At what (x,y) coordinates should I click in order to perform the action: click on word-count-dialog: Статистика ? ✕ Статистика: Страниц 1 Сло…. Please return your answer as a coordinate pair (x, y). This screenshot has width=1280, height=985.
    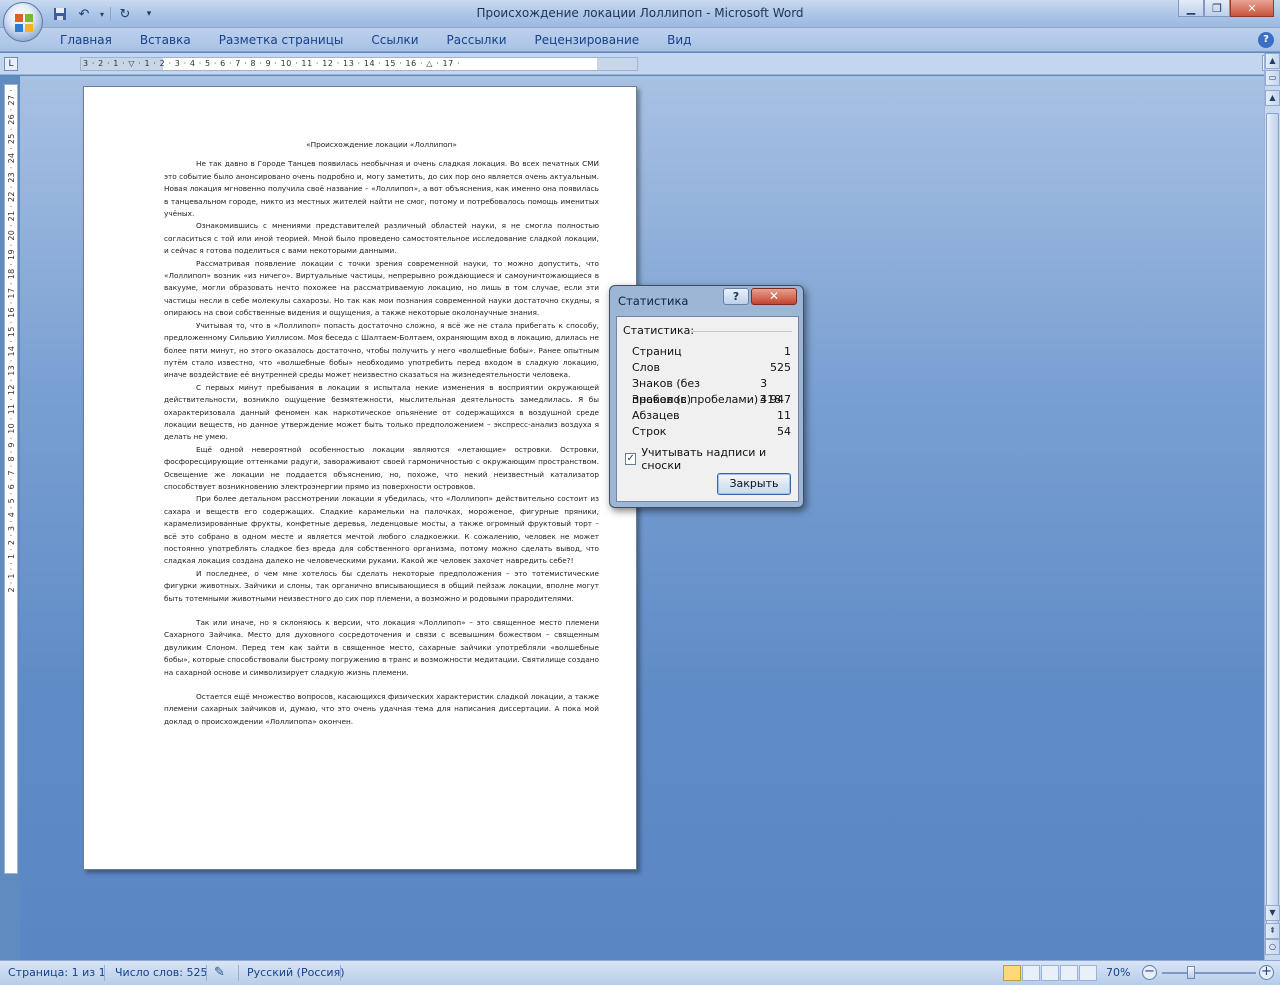
    Looking at the image, I should click on (706, 396).